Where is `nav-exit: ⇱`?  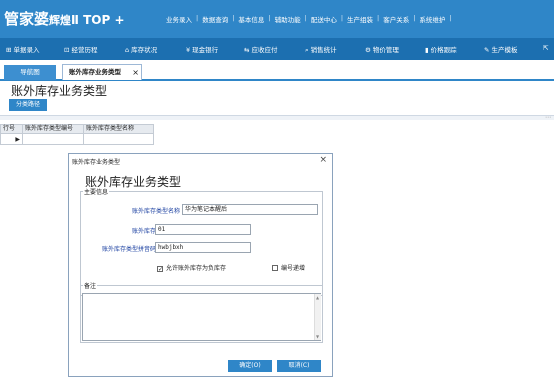 nav-exit: ⇱ is located at coordinates (546, 48).